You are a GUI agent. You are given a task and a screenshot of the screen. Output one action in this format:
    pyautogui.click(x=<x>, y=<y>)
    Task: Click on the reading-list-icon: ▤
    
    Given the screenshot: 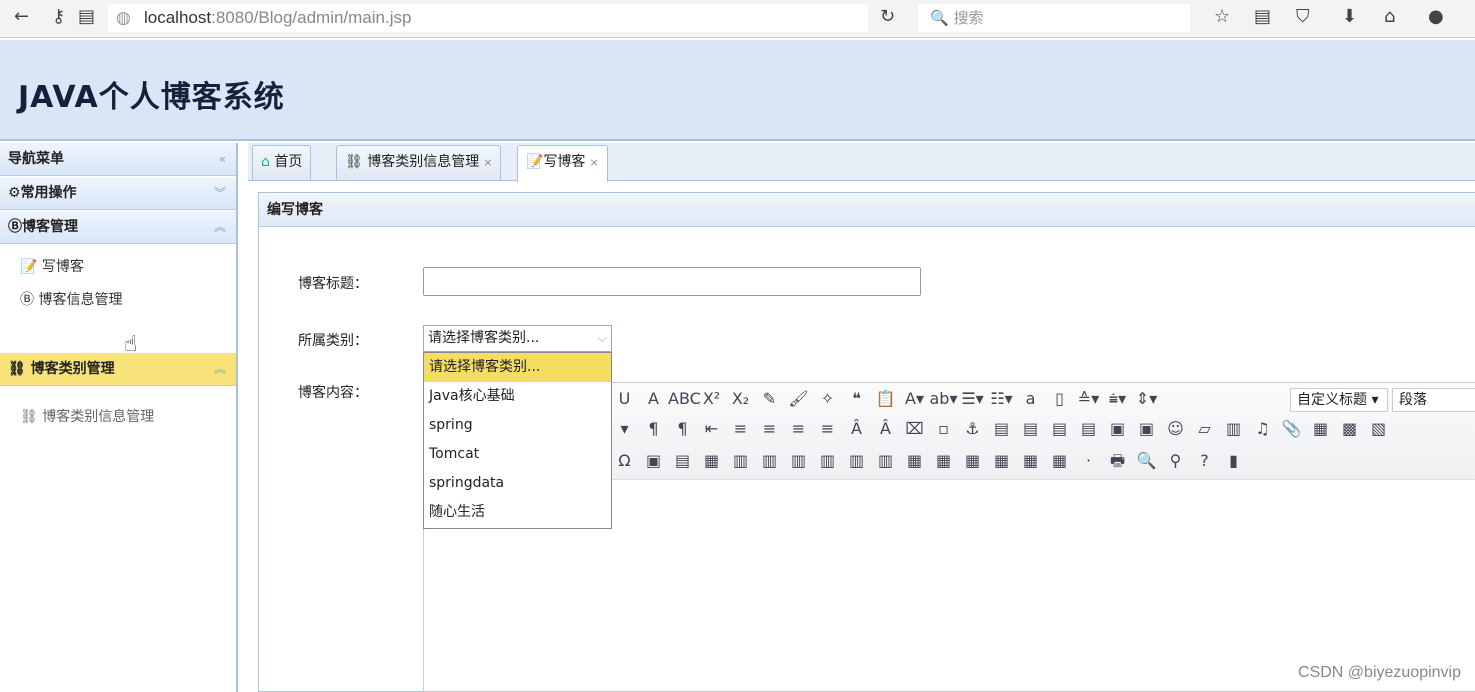 What is the action you would take?
    pyautogui.click(x=1262, y=16)
    